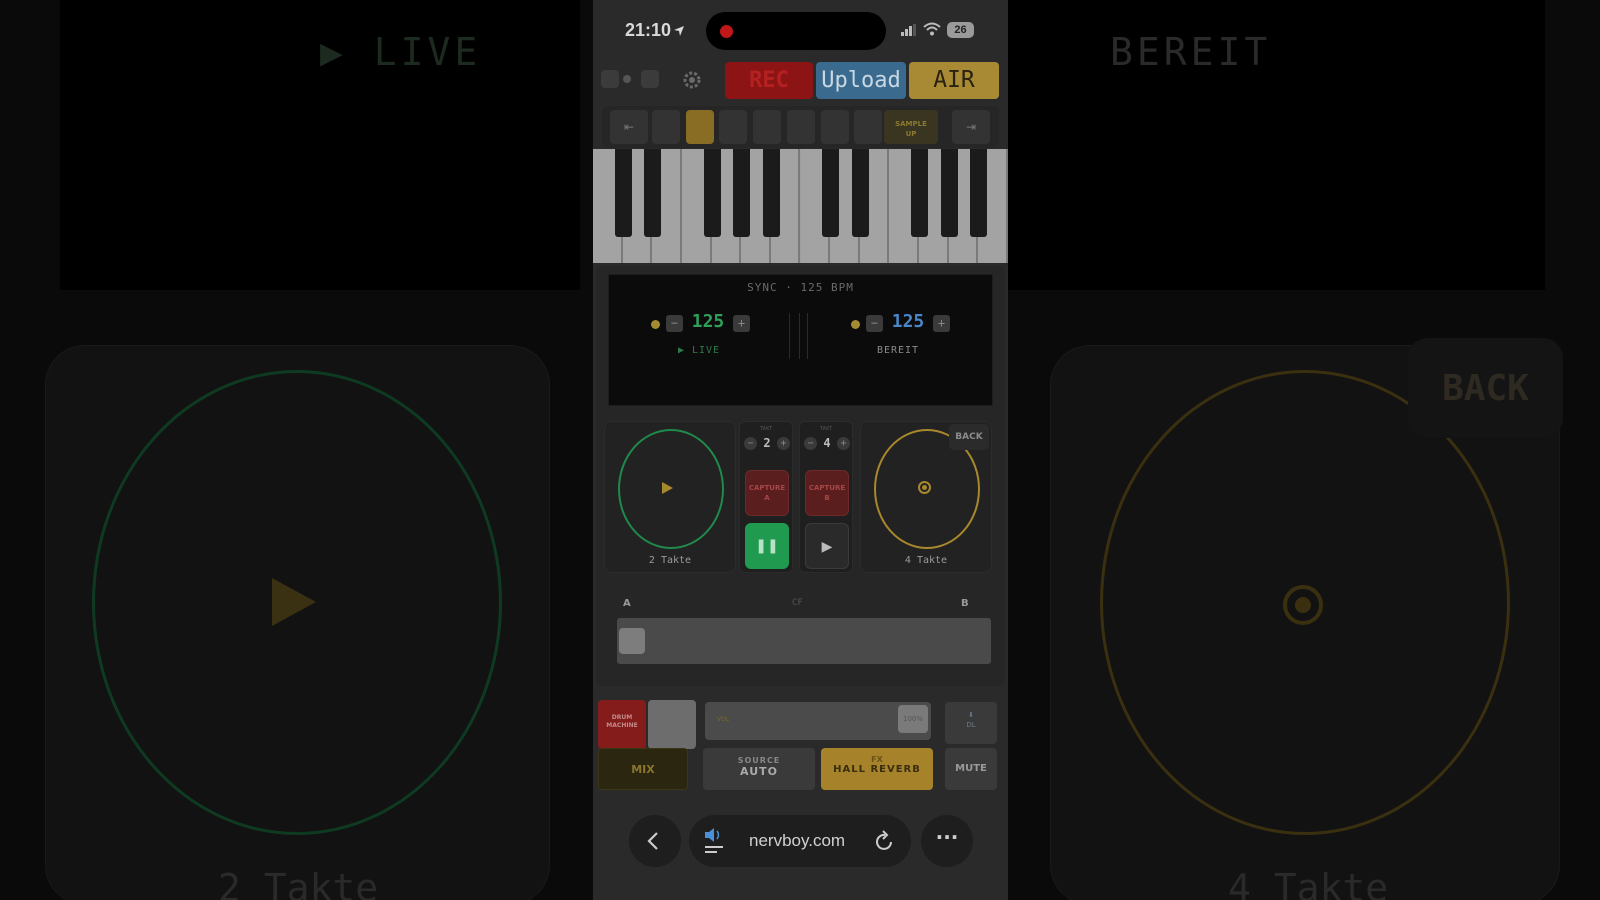 The height and width of the screenshot is (900, 1600). Describe the element at coordinates (714, 841) in the screenshot. I see `speaker-icon` at that location.